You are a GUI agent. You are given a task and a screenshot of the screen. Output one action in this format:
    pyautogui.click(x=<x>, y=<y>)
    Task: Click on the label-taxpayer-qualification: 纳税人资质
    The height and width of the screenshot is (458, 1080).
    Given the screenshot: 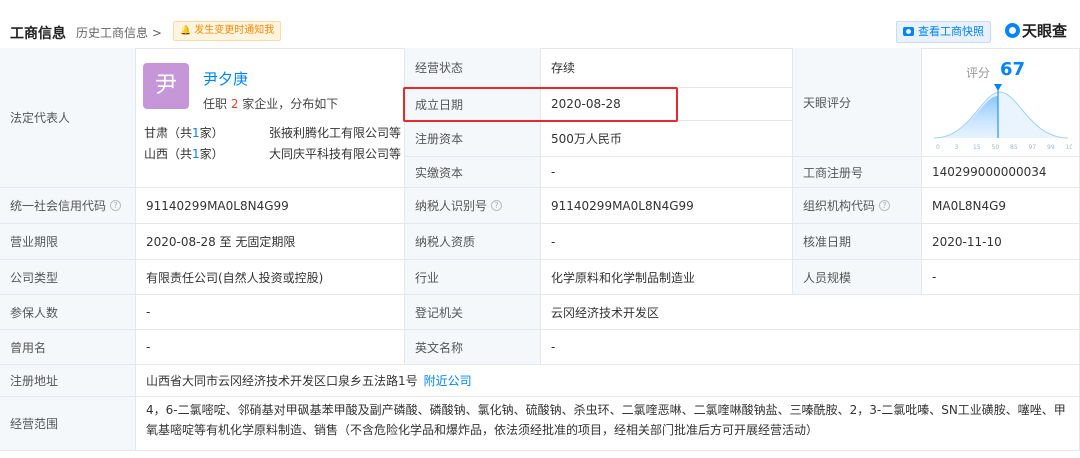 What is the action you would take?
    pyautogui.click(x=473, y=242)
    